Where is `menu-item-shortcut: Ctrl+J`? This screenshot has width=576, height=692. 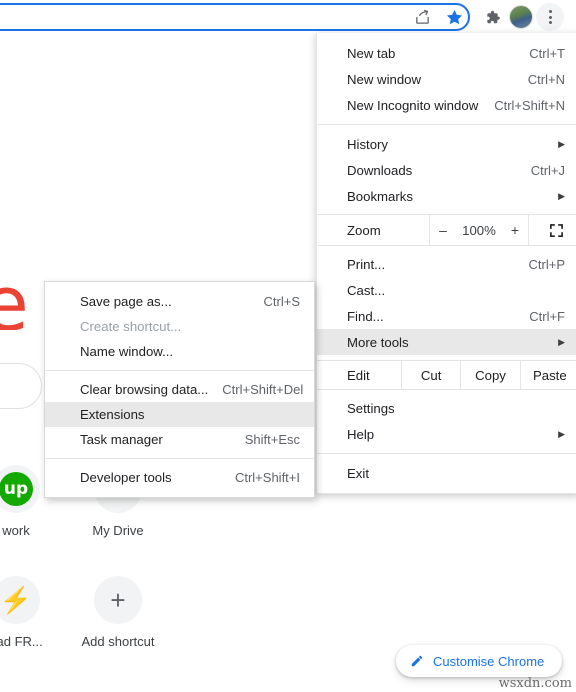 menu-item-shortcut: Ctrl+J is located at coordinates (547, 170).